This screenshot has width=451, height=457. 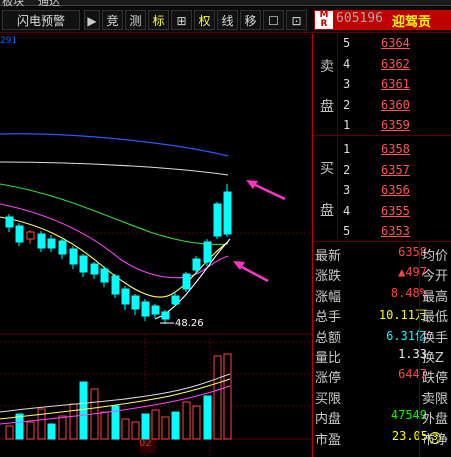 I want to click on toolbar-button: 移, so click(x=250, y=20).